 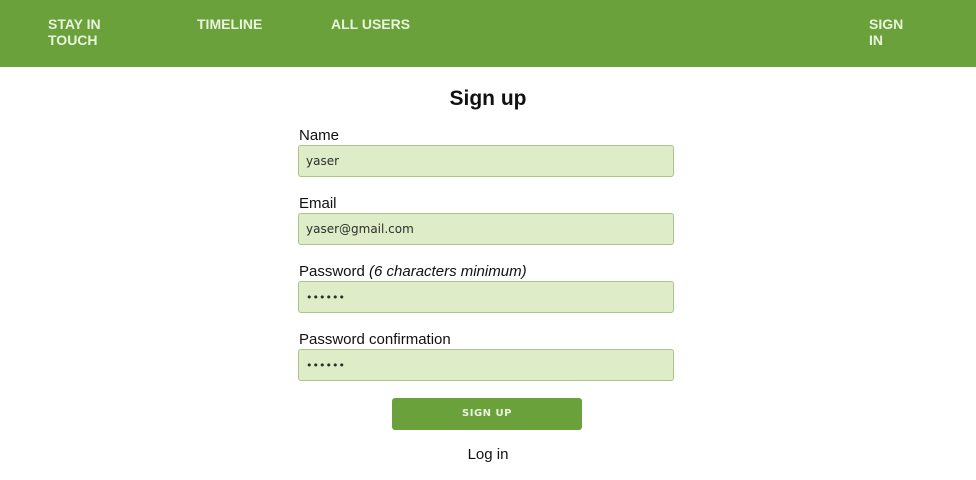 What do you see at coordinates (370, 24) in the screenshot?
I see `nav-all-users-link: ALL USERS` at bounding box center [370, 24].